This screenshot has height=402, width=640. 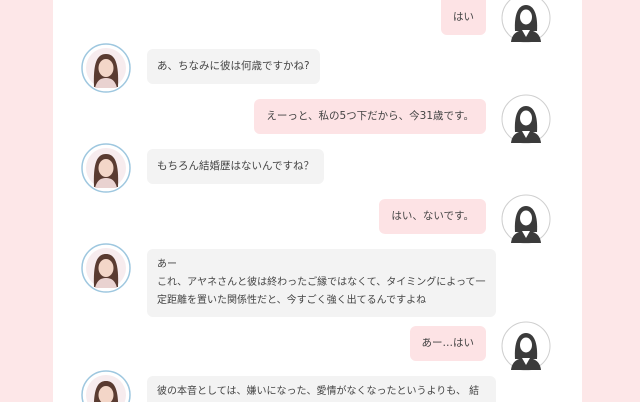 I want to click on message-text: もちろん結婚歴はないんですね？, so click(x=235, y=166).